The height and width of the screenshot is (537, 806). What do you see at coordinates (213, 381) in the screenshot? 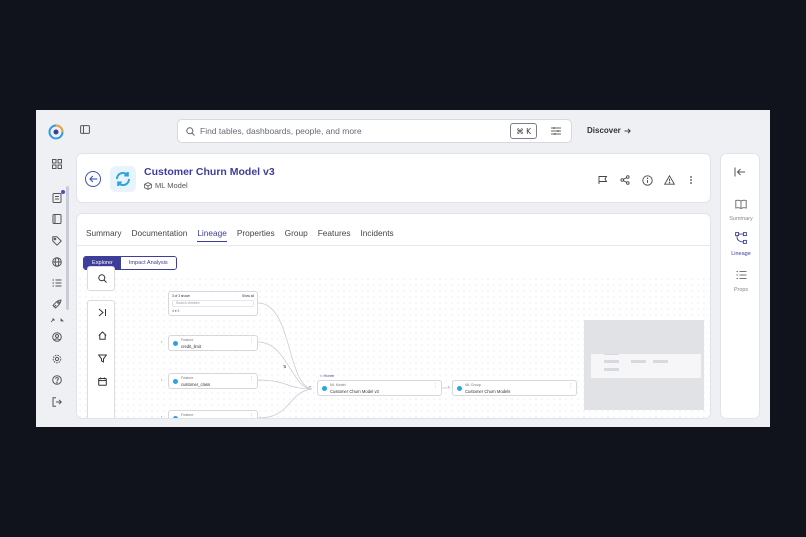
I see `feature-node: Feature customer_class ⋮` at bounding box center [213, 381].